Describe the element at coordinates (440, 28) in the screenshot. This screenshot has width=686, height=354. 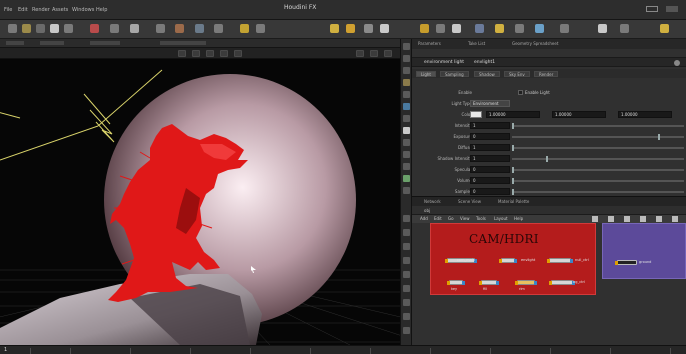
I see `caustic-light-icon` at that location.